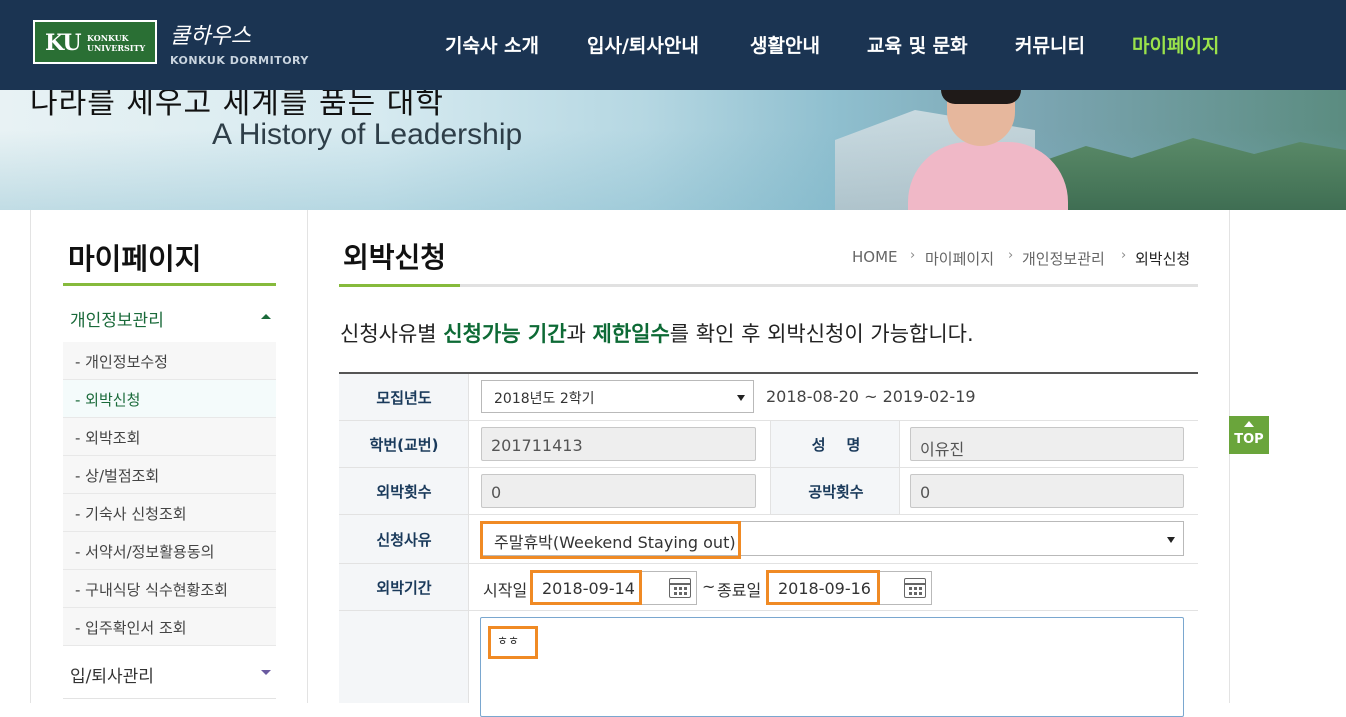 This screenshot has width=1346, height=717. Describe the element at coordinates (131, 514) in the screenshot. I see `sidebar-item-label: - 기숙사 신청조회` at that location.